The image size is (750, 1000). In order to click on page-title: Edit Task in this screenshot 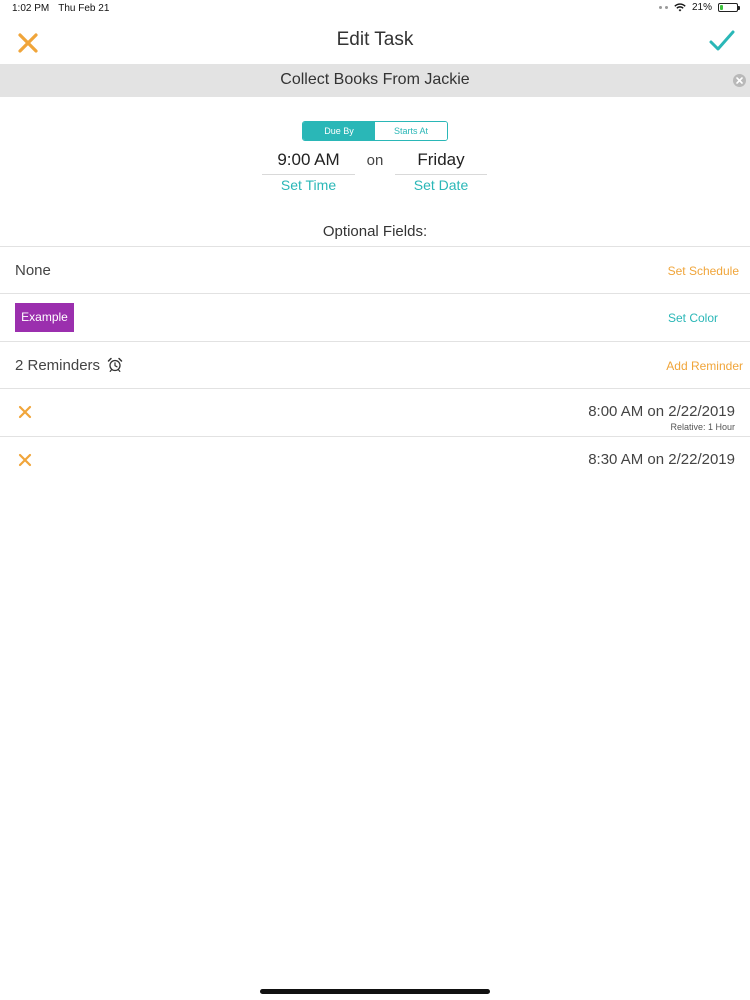, I will do `click(375, 39)`.